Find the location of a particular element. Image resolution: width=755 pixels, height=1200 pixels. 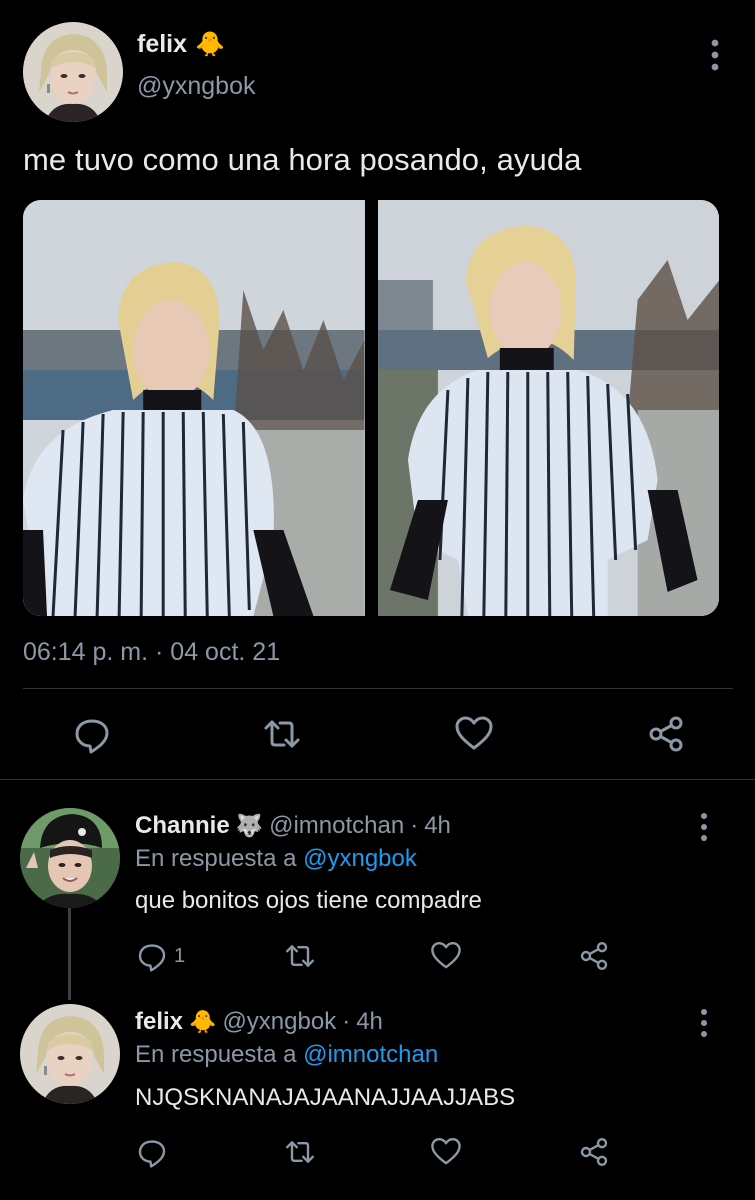

author-handle: @yxngbok is located at coordinates (196, 86).